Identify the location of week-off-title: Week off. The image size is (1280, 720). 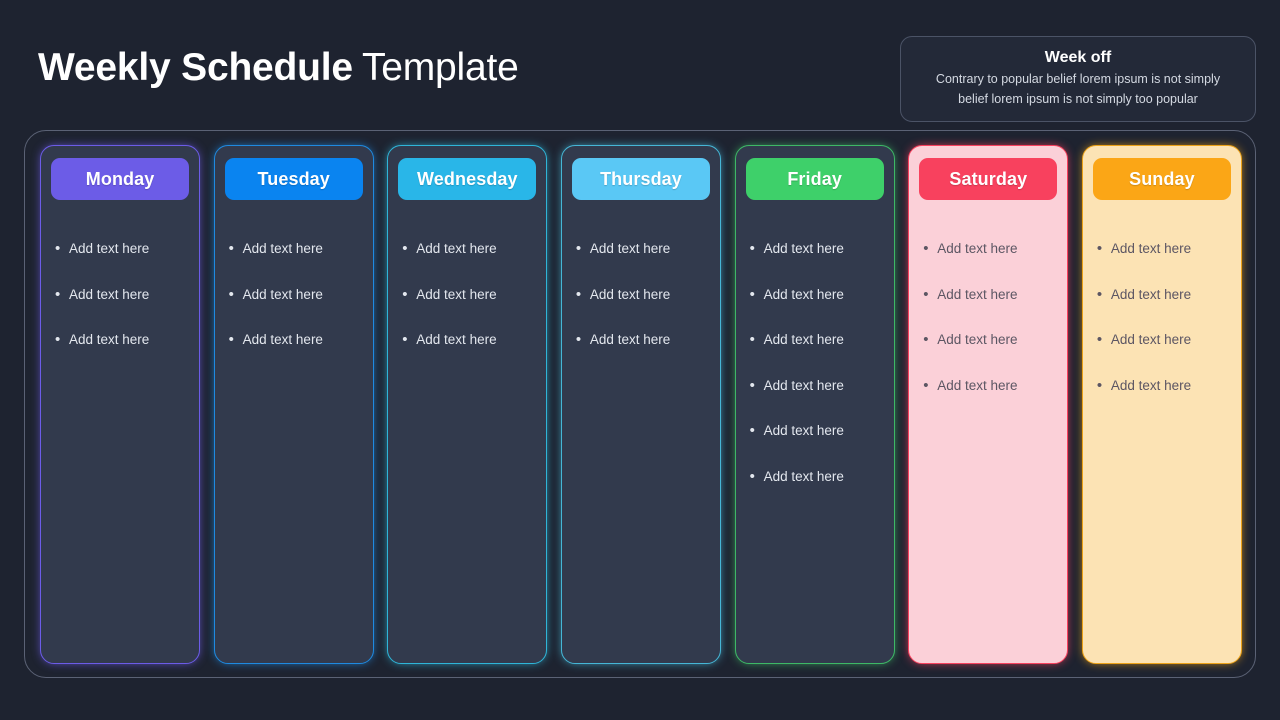
(1078, 57).